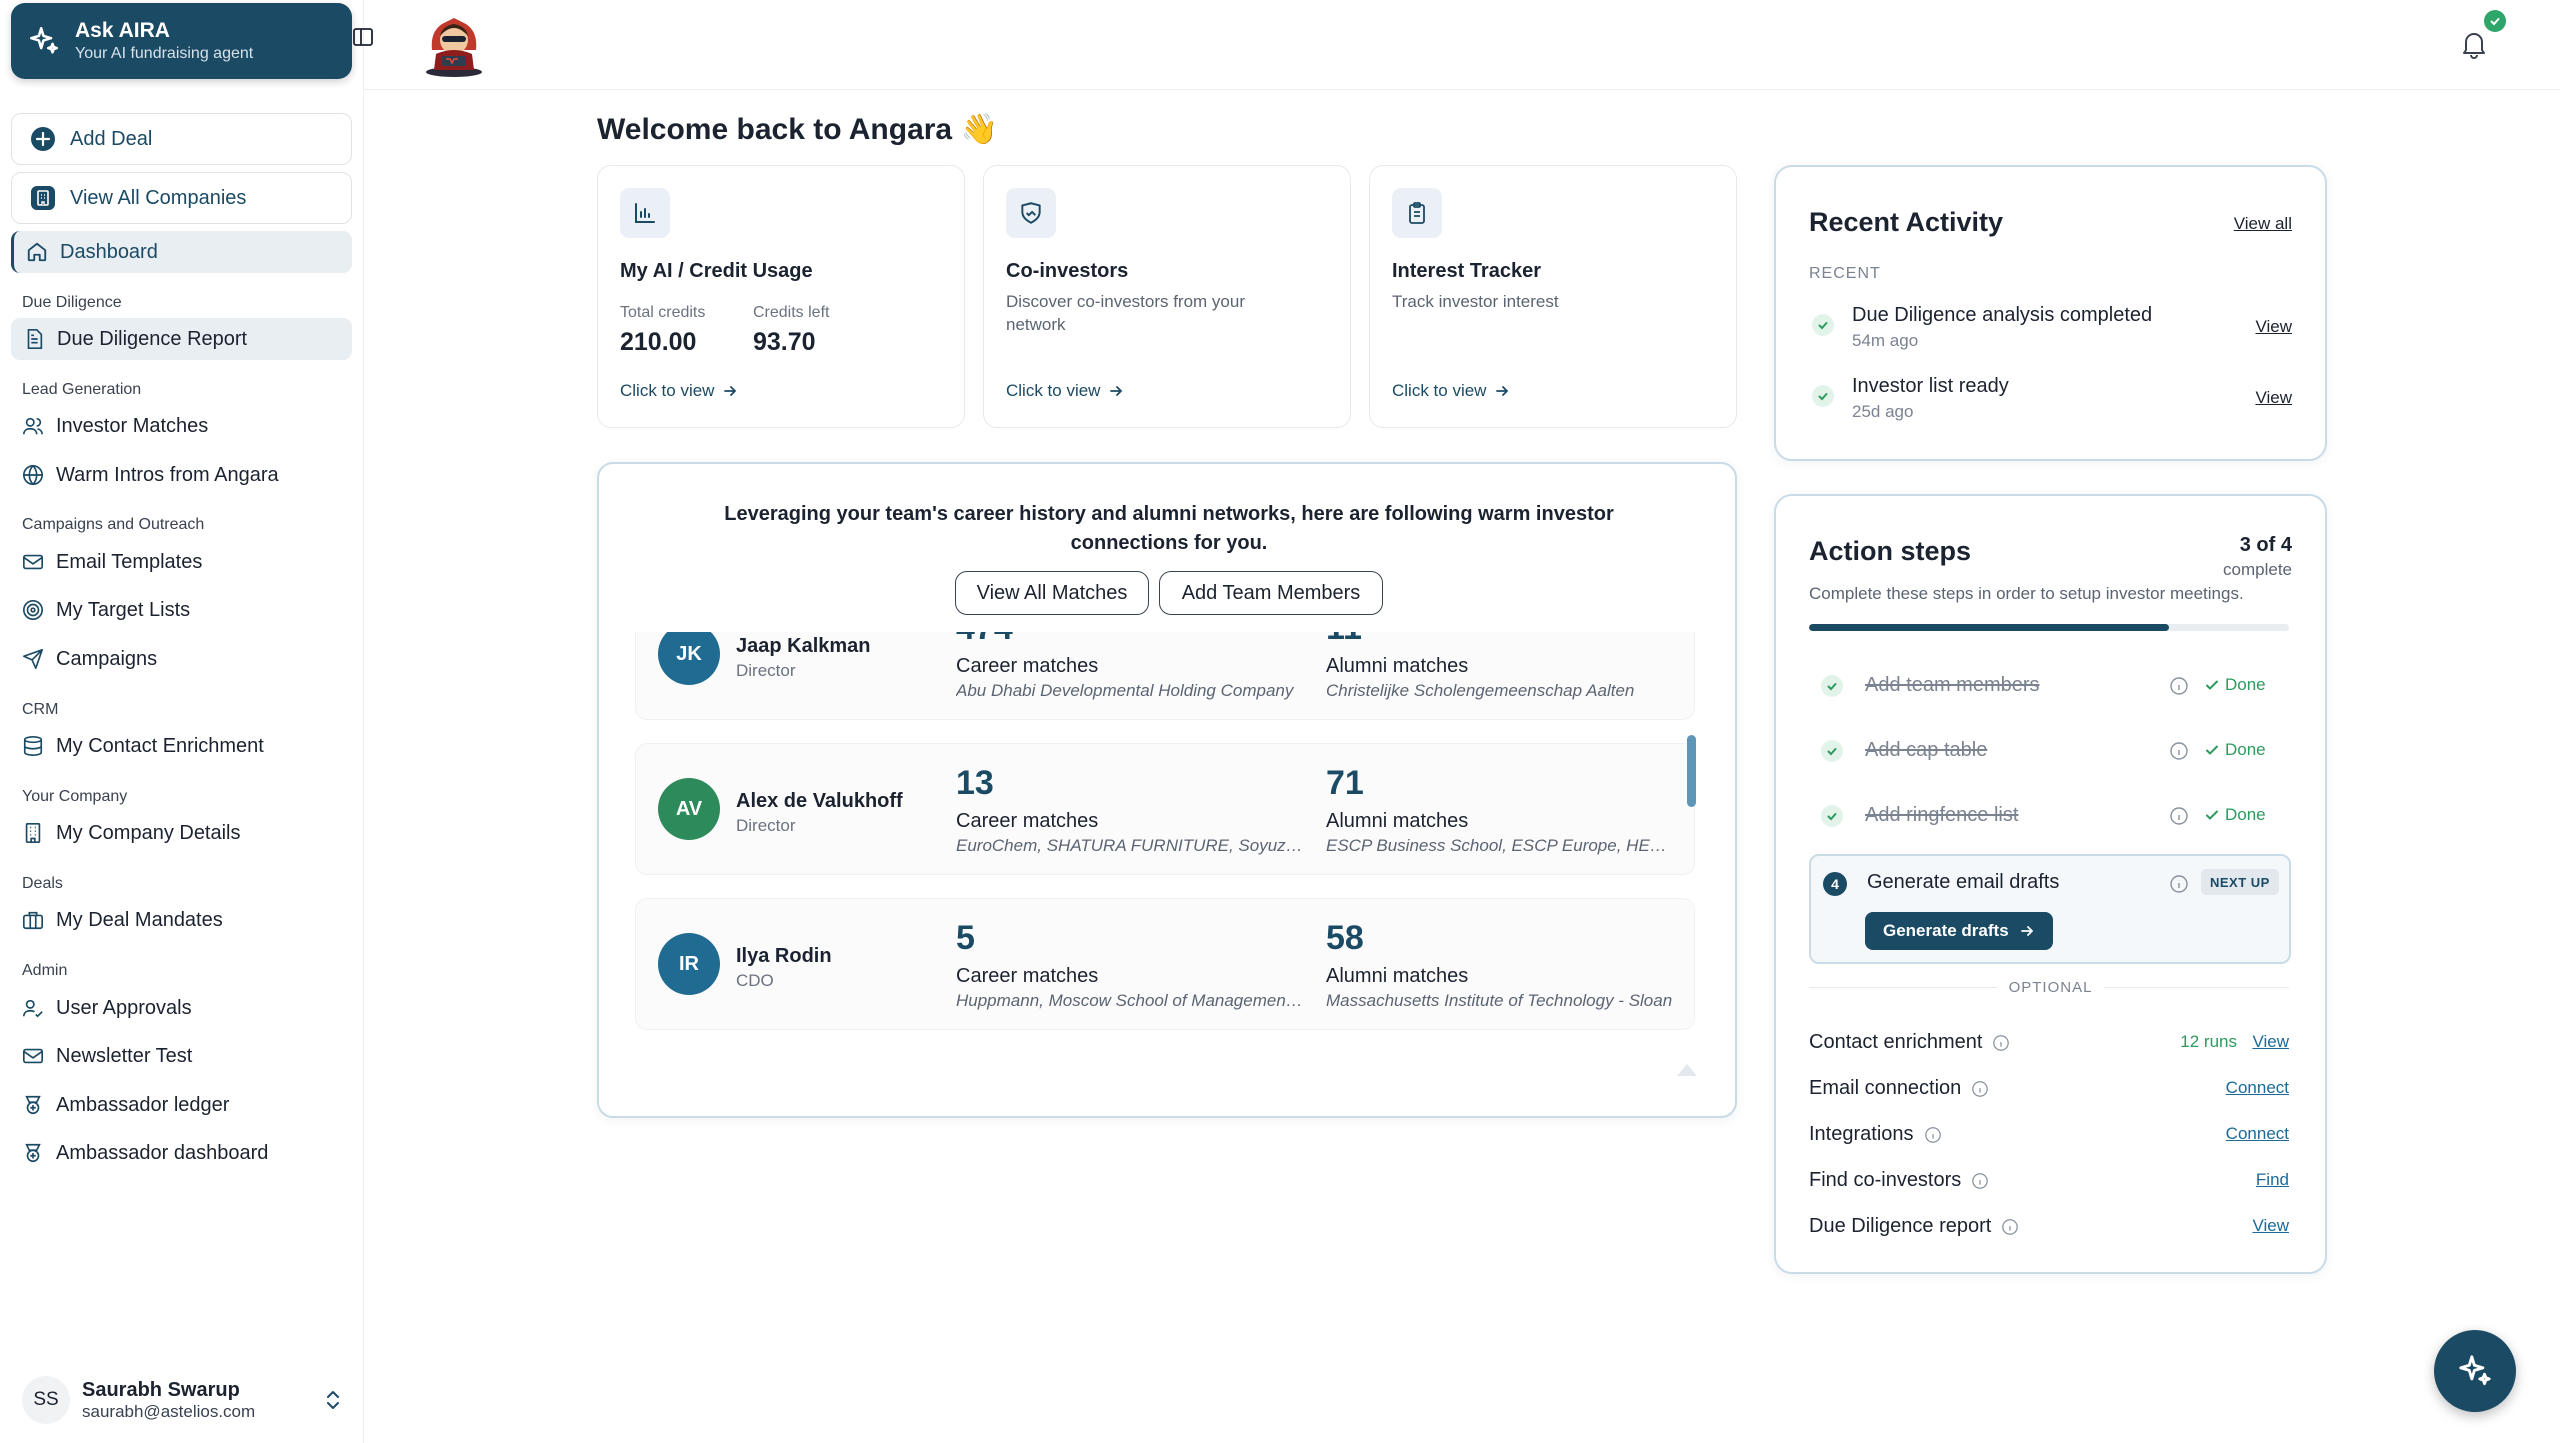  I want to click on sidebar-item-investor-matches: Investor Matches, so click(115, 426).